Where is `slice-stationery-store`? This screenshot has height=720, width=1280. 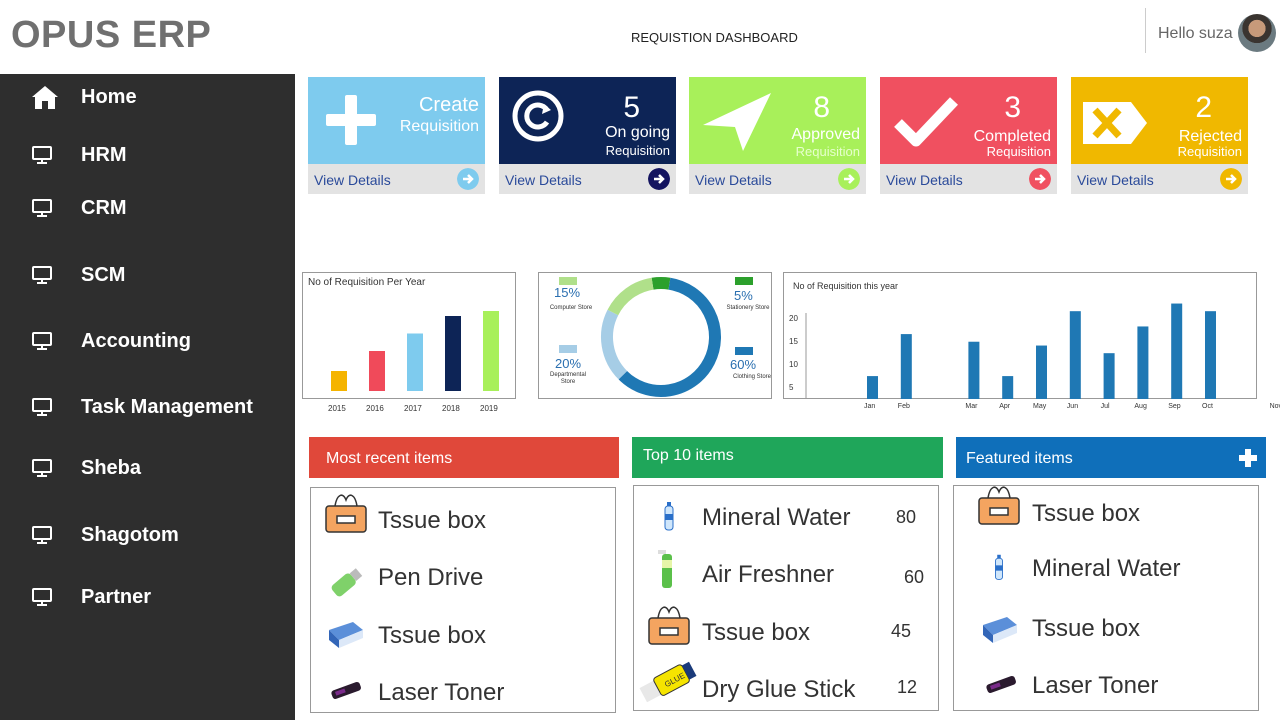
slice-stationery-store is located at coordinates (661, 283).